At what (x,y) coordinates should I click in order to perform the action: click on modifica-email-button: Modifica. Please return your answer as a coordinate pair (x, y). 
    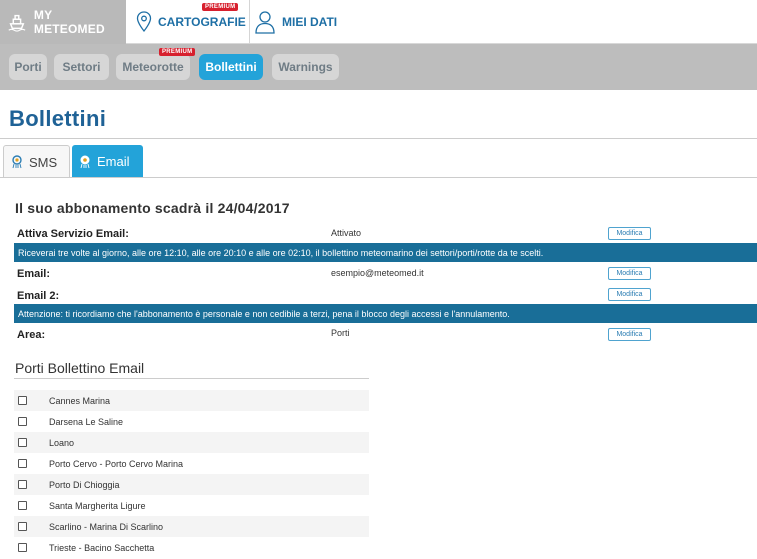
    Looking at the image, I should click on (629, 273).